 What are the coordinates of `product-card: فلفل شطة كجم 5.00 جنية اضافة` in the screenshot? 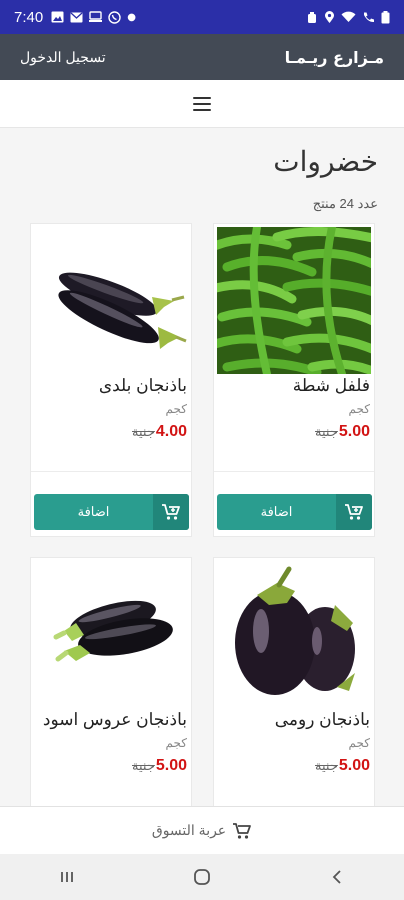 It's located at (294, 380).